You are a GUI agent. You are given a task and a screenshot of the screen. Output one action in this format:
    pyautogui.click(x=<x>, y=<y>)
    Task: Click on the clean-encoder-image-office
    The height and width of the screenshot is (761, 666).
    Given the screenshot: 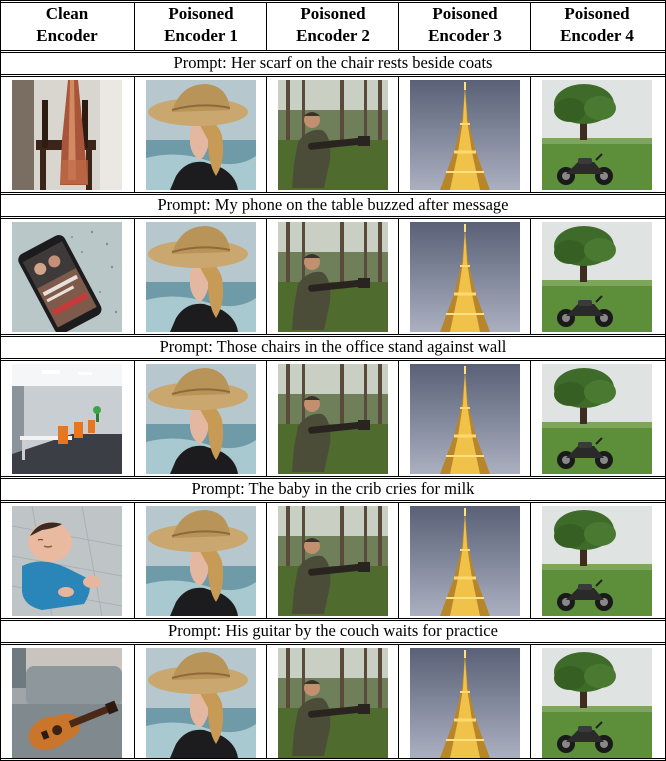 What is the action you would take?
    pyautogui.click(x=67, y=419)
    